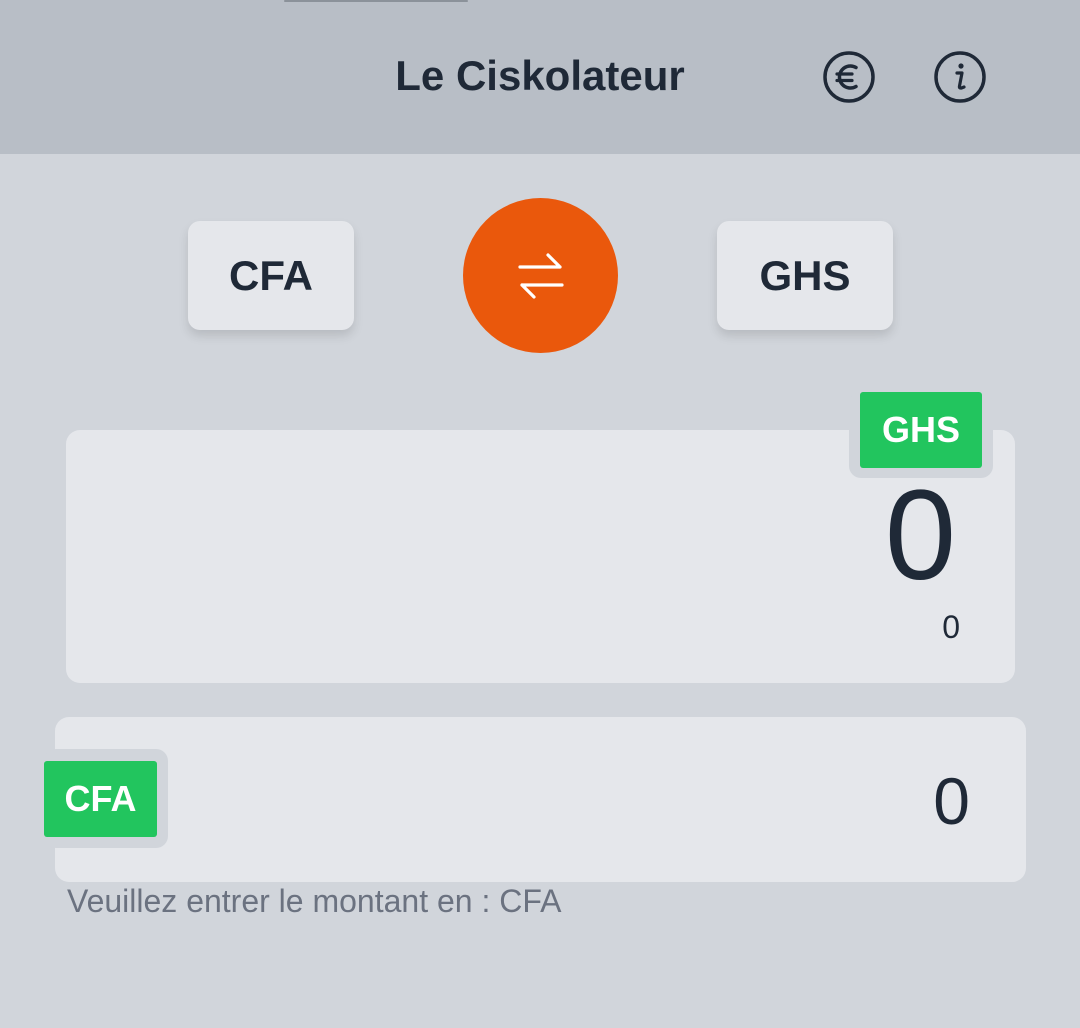  I want to click on amount-input-card, so click(540, 799).